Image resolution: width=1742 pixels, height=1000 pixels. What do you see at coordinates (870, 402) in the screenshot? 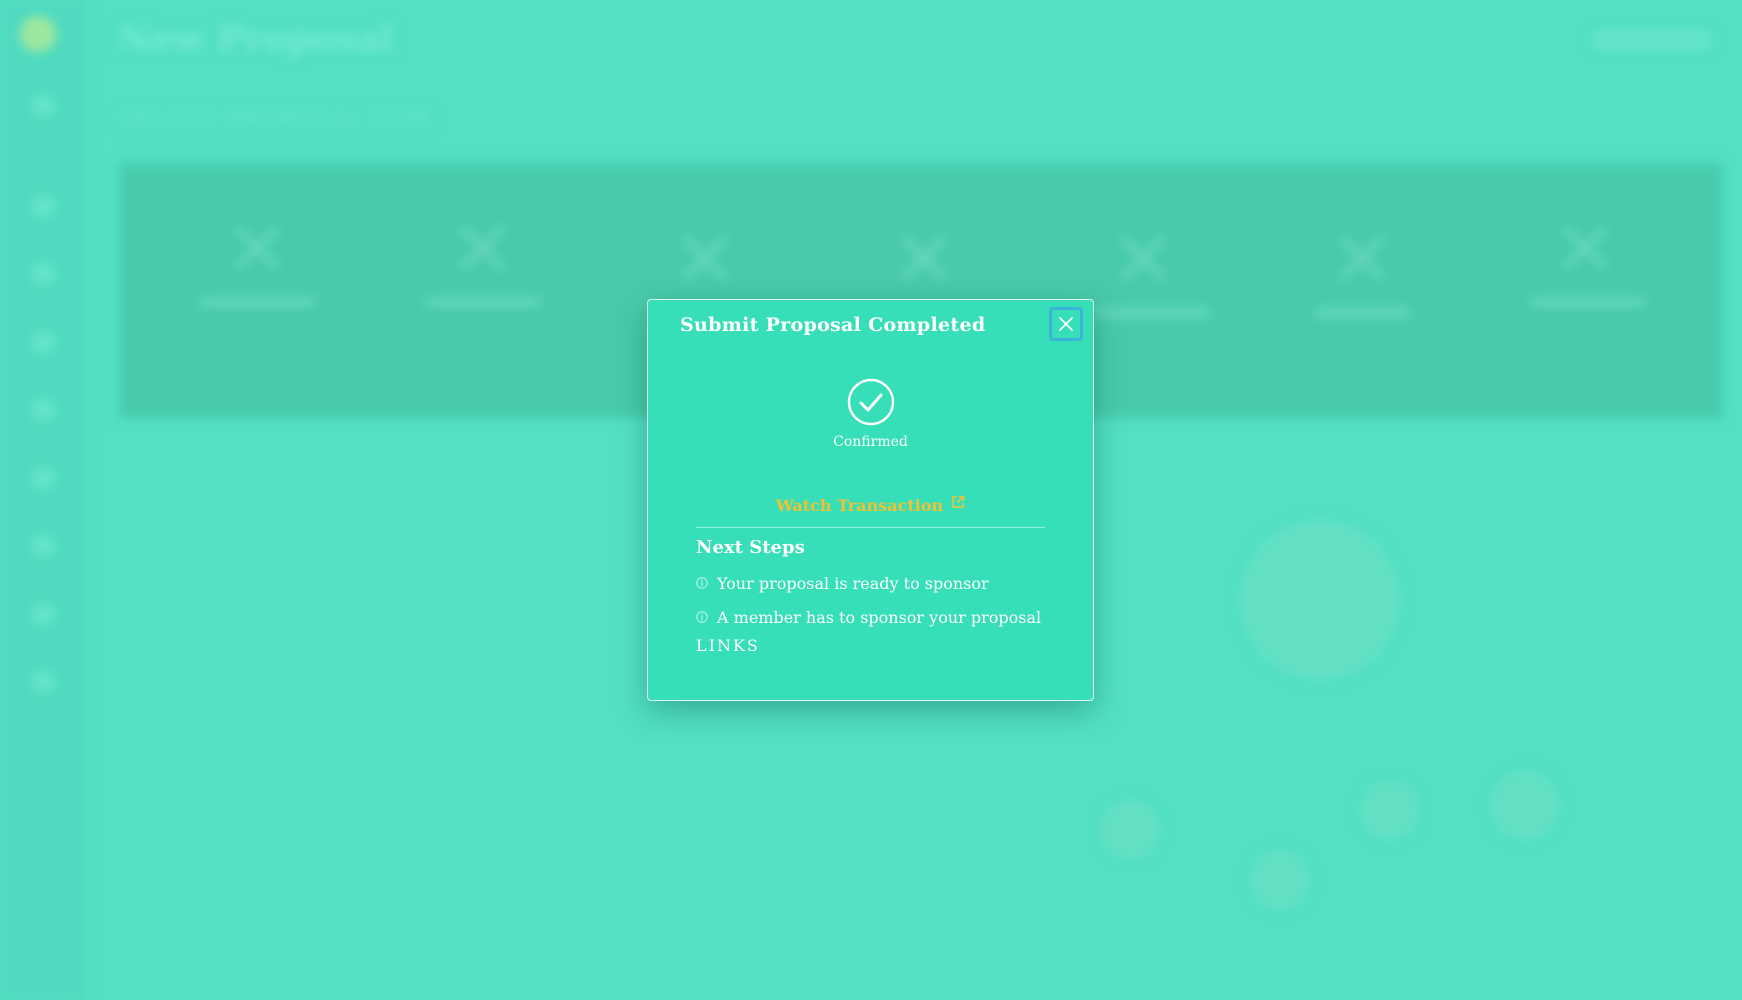
I see `check-circle-icon` at bounding box center [870, 402].